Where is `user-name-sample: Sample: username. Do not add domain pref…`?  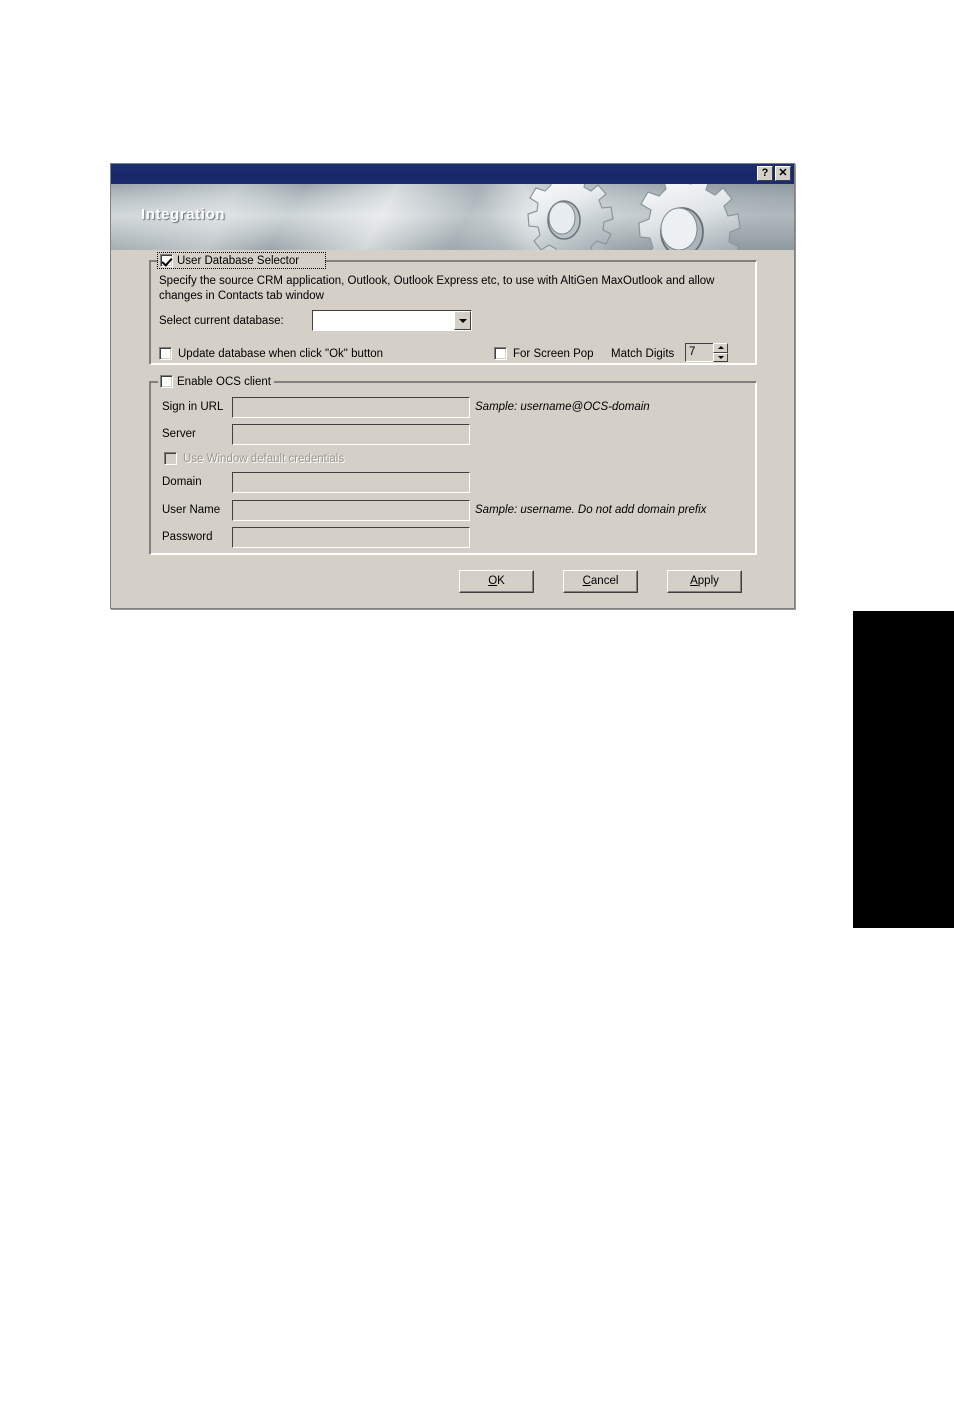 user-name-sample: Sample: username. Do not add domain pref… is located at coordinates (591, 510).